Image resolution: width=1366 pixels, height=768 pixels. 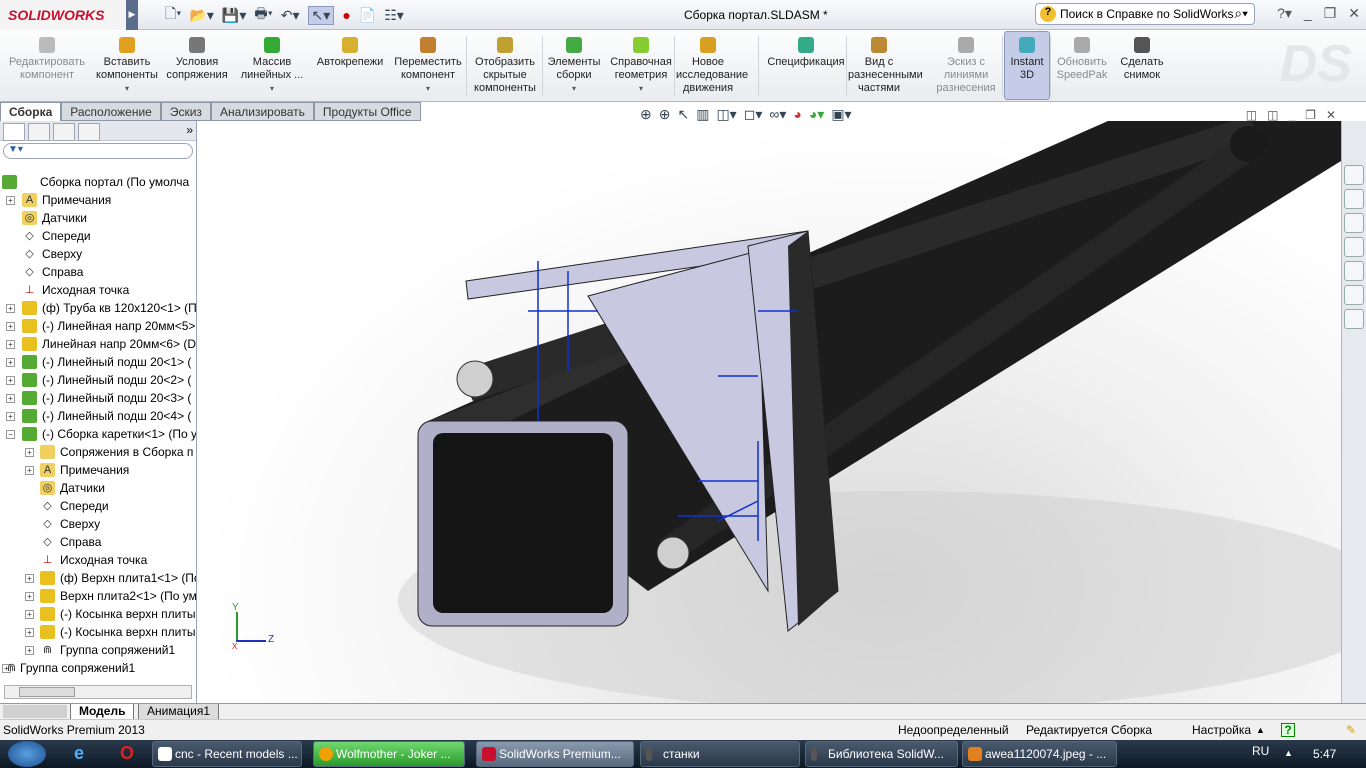 I want to click on solidworks-logo: SOLIDWORKS, so click(x=63, y=15).